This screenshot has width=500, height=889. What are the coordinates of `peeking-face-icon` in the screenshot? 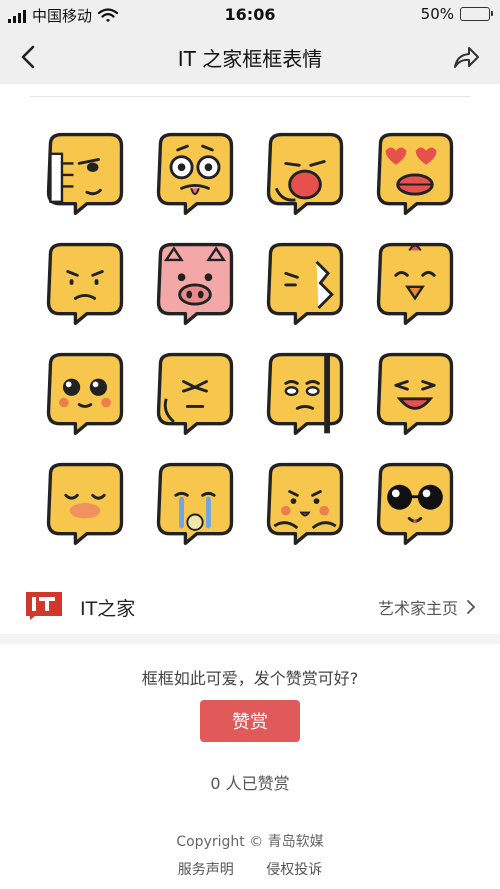 It's located at (305, 393).